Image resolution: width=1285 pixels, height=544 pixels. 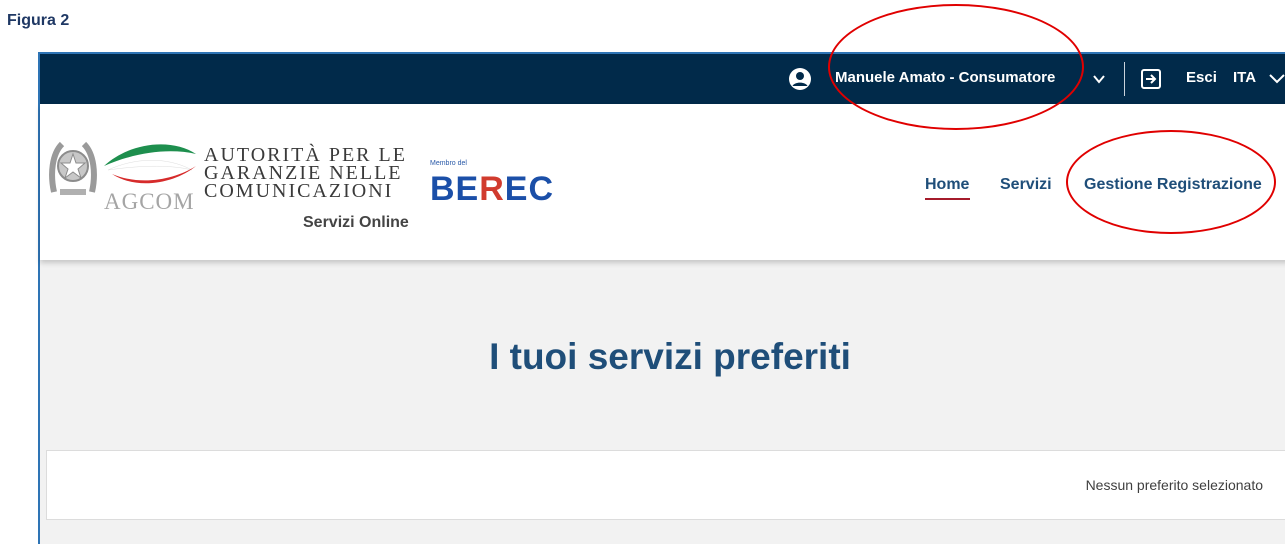 What do you see at coordinates (947, 199) in the screenshot?
I see `active-nav-indicator` at bounding box center [947, 199].